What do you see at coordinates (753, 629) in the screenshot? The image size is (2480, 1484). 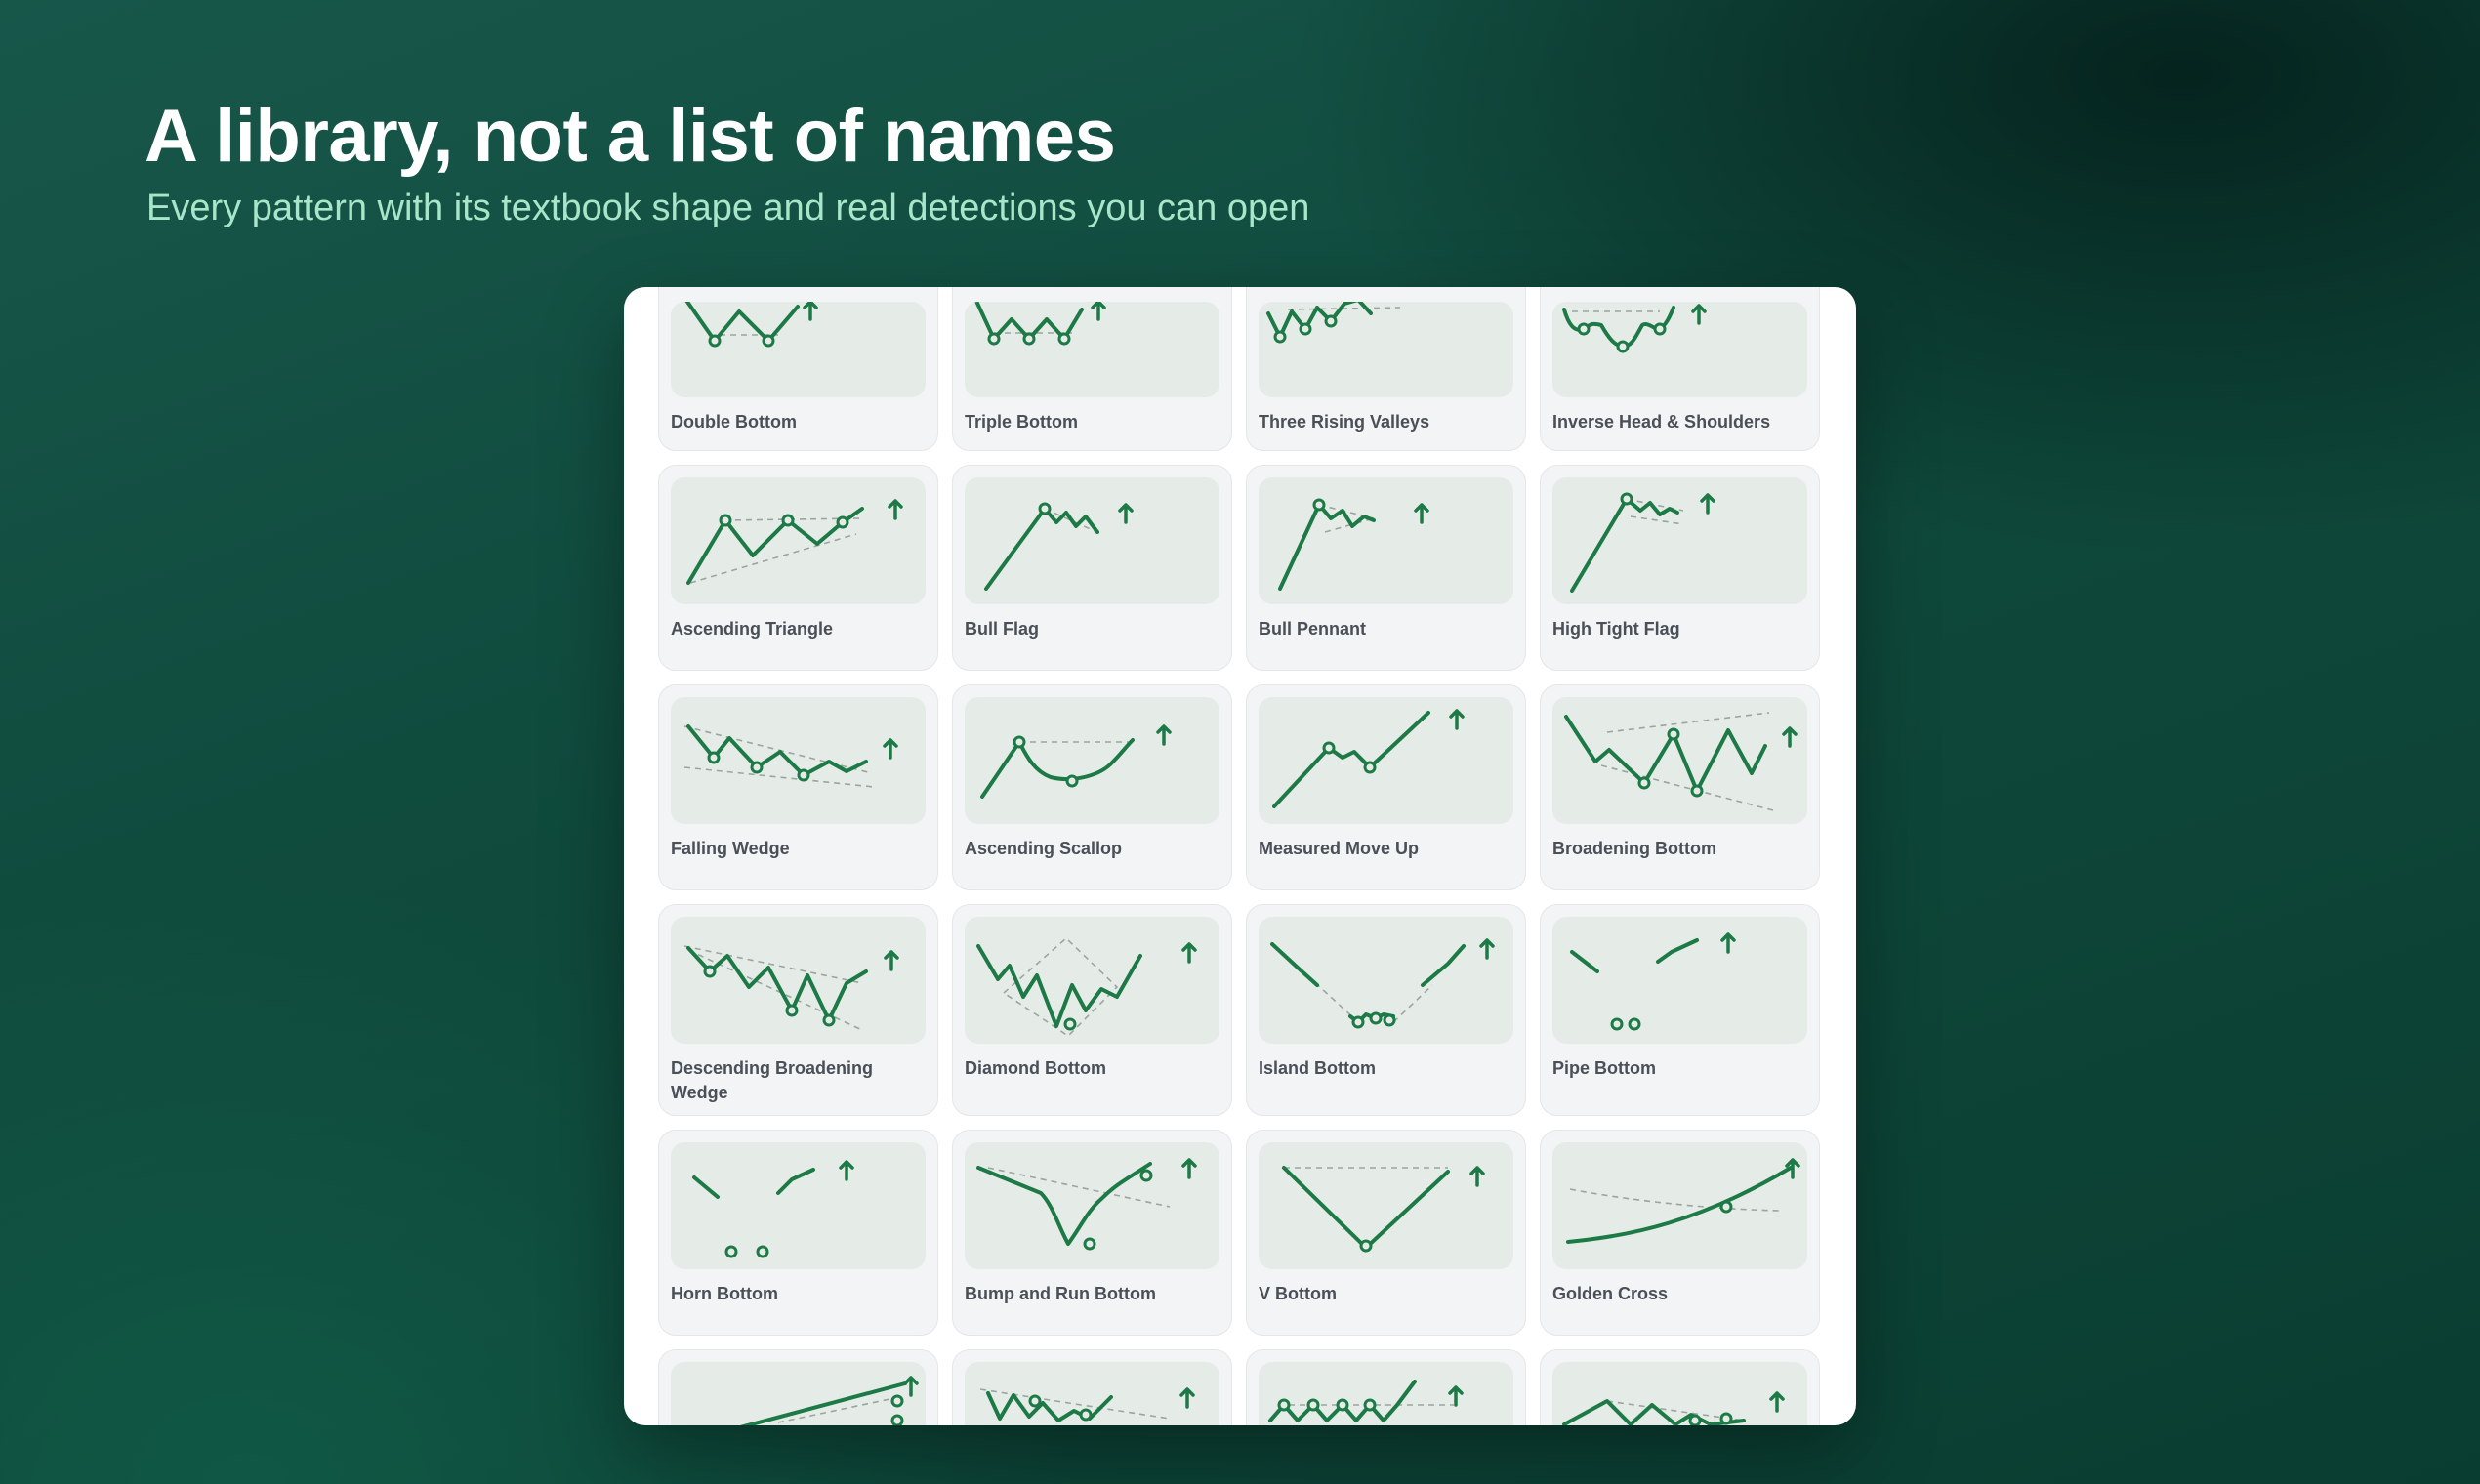 I see `pattern-label: Ascending Triangle` at bounding box center [753, 629].